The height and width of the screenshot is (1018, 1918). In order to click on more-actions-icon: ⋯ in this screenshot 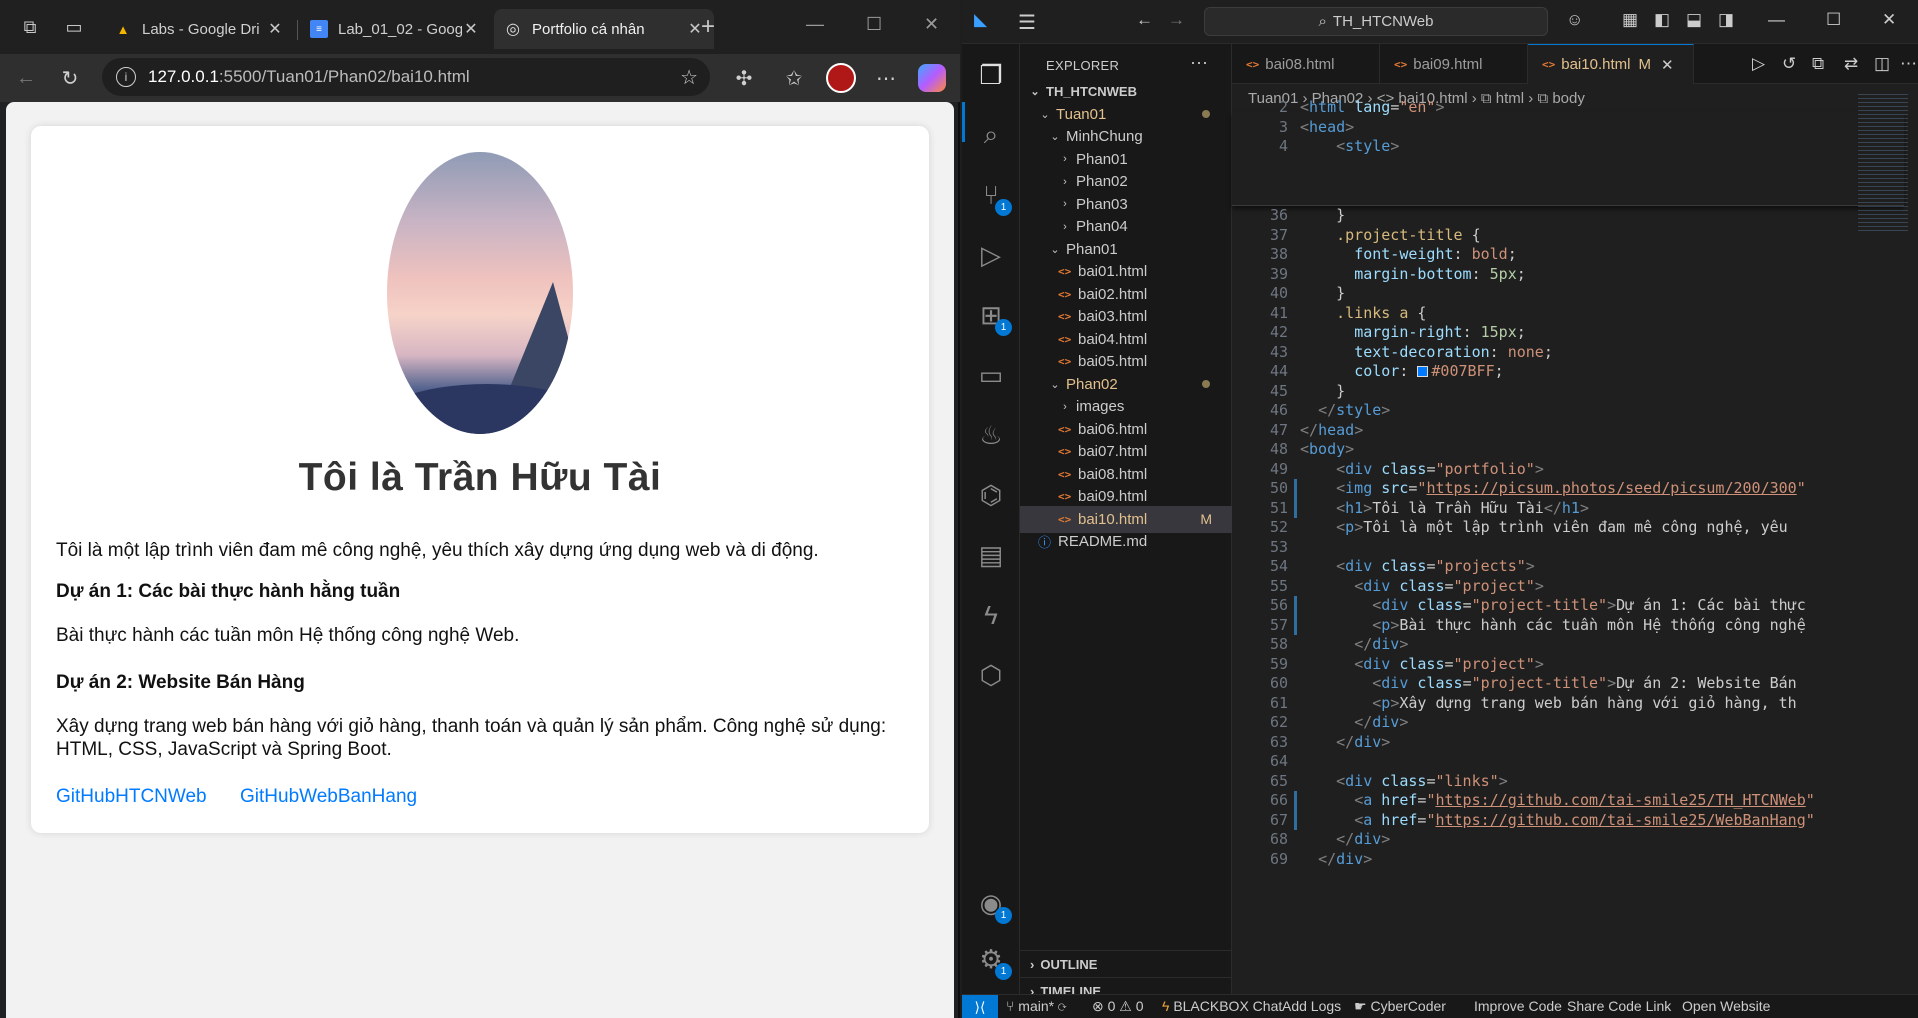, I will do `click(1908, 64)`.